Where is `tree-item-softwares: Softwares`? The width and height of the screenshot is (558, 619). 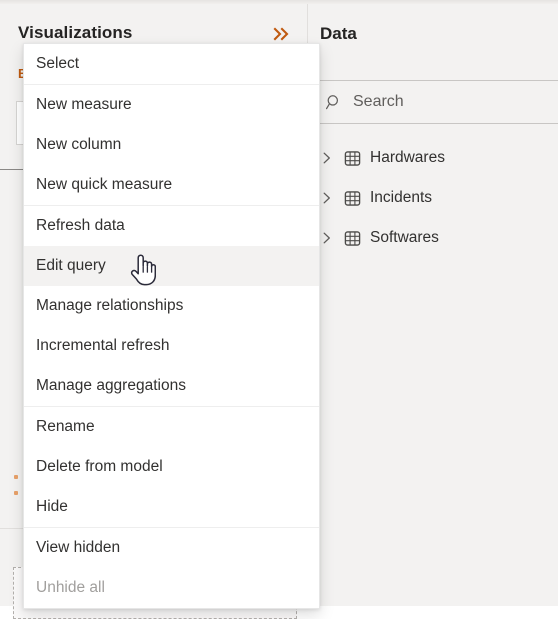 tree-item-softwares: Softwares is located at coordinates (433, 238).